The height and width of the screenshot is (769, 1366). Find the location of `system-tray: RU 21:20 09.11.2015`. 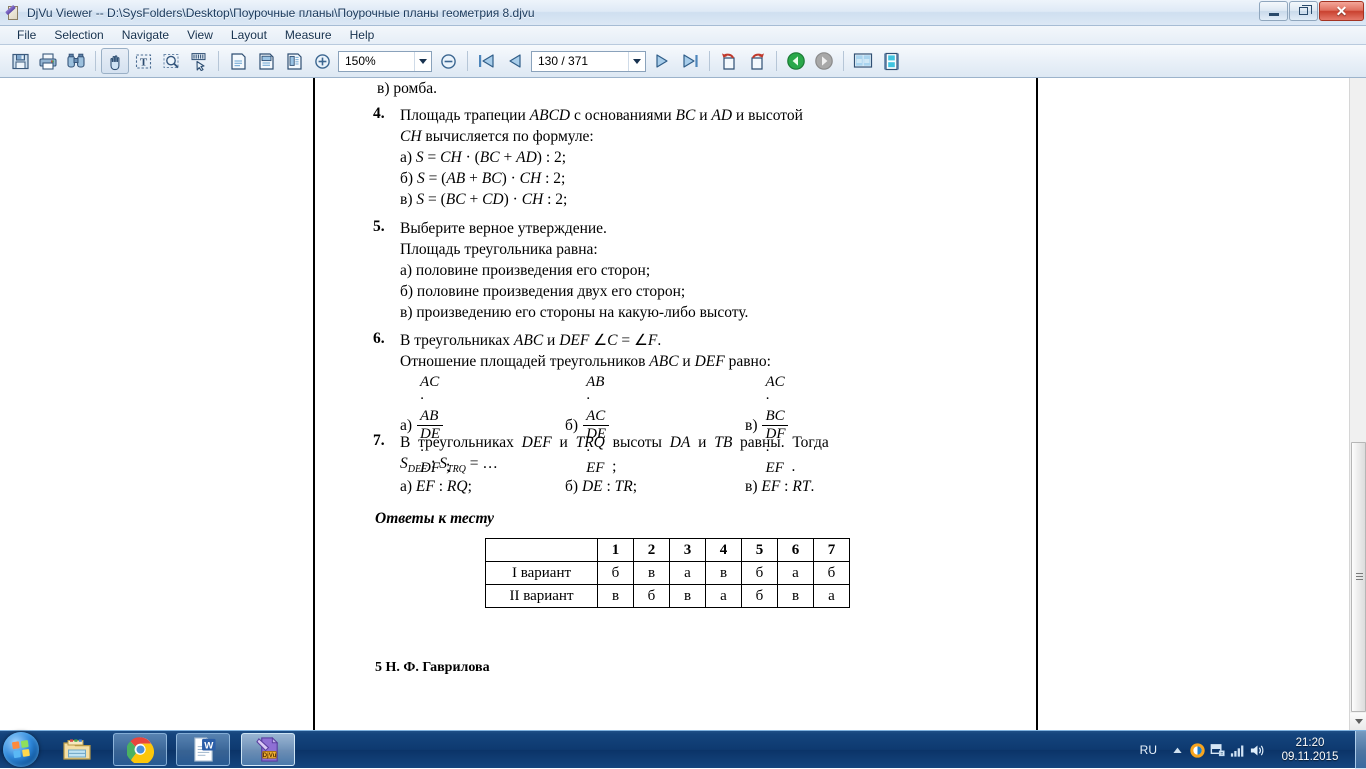

system-tray: RU 21:20 09.11.2015 is located at coordinates (1253, 750).